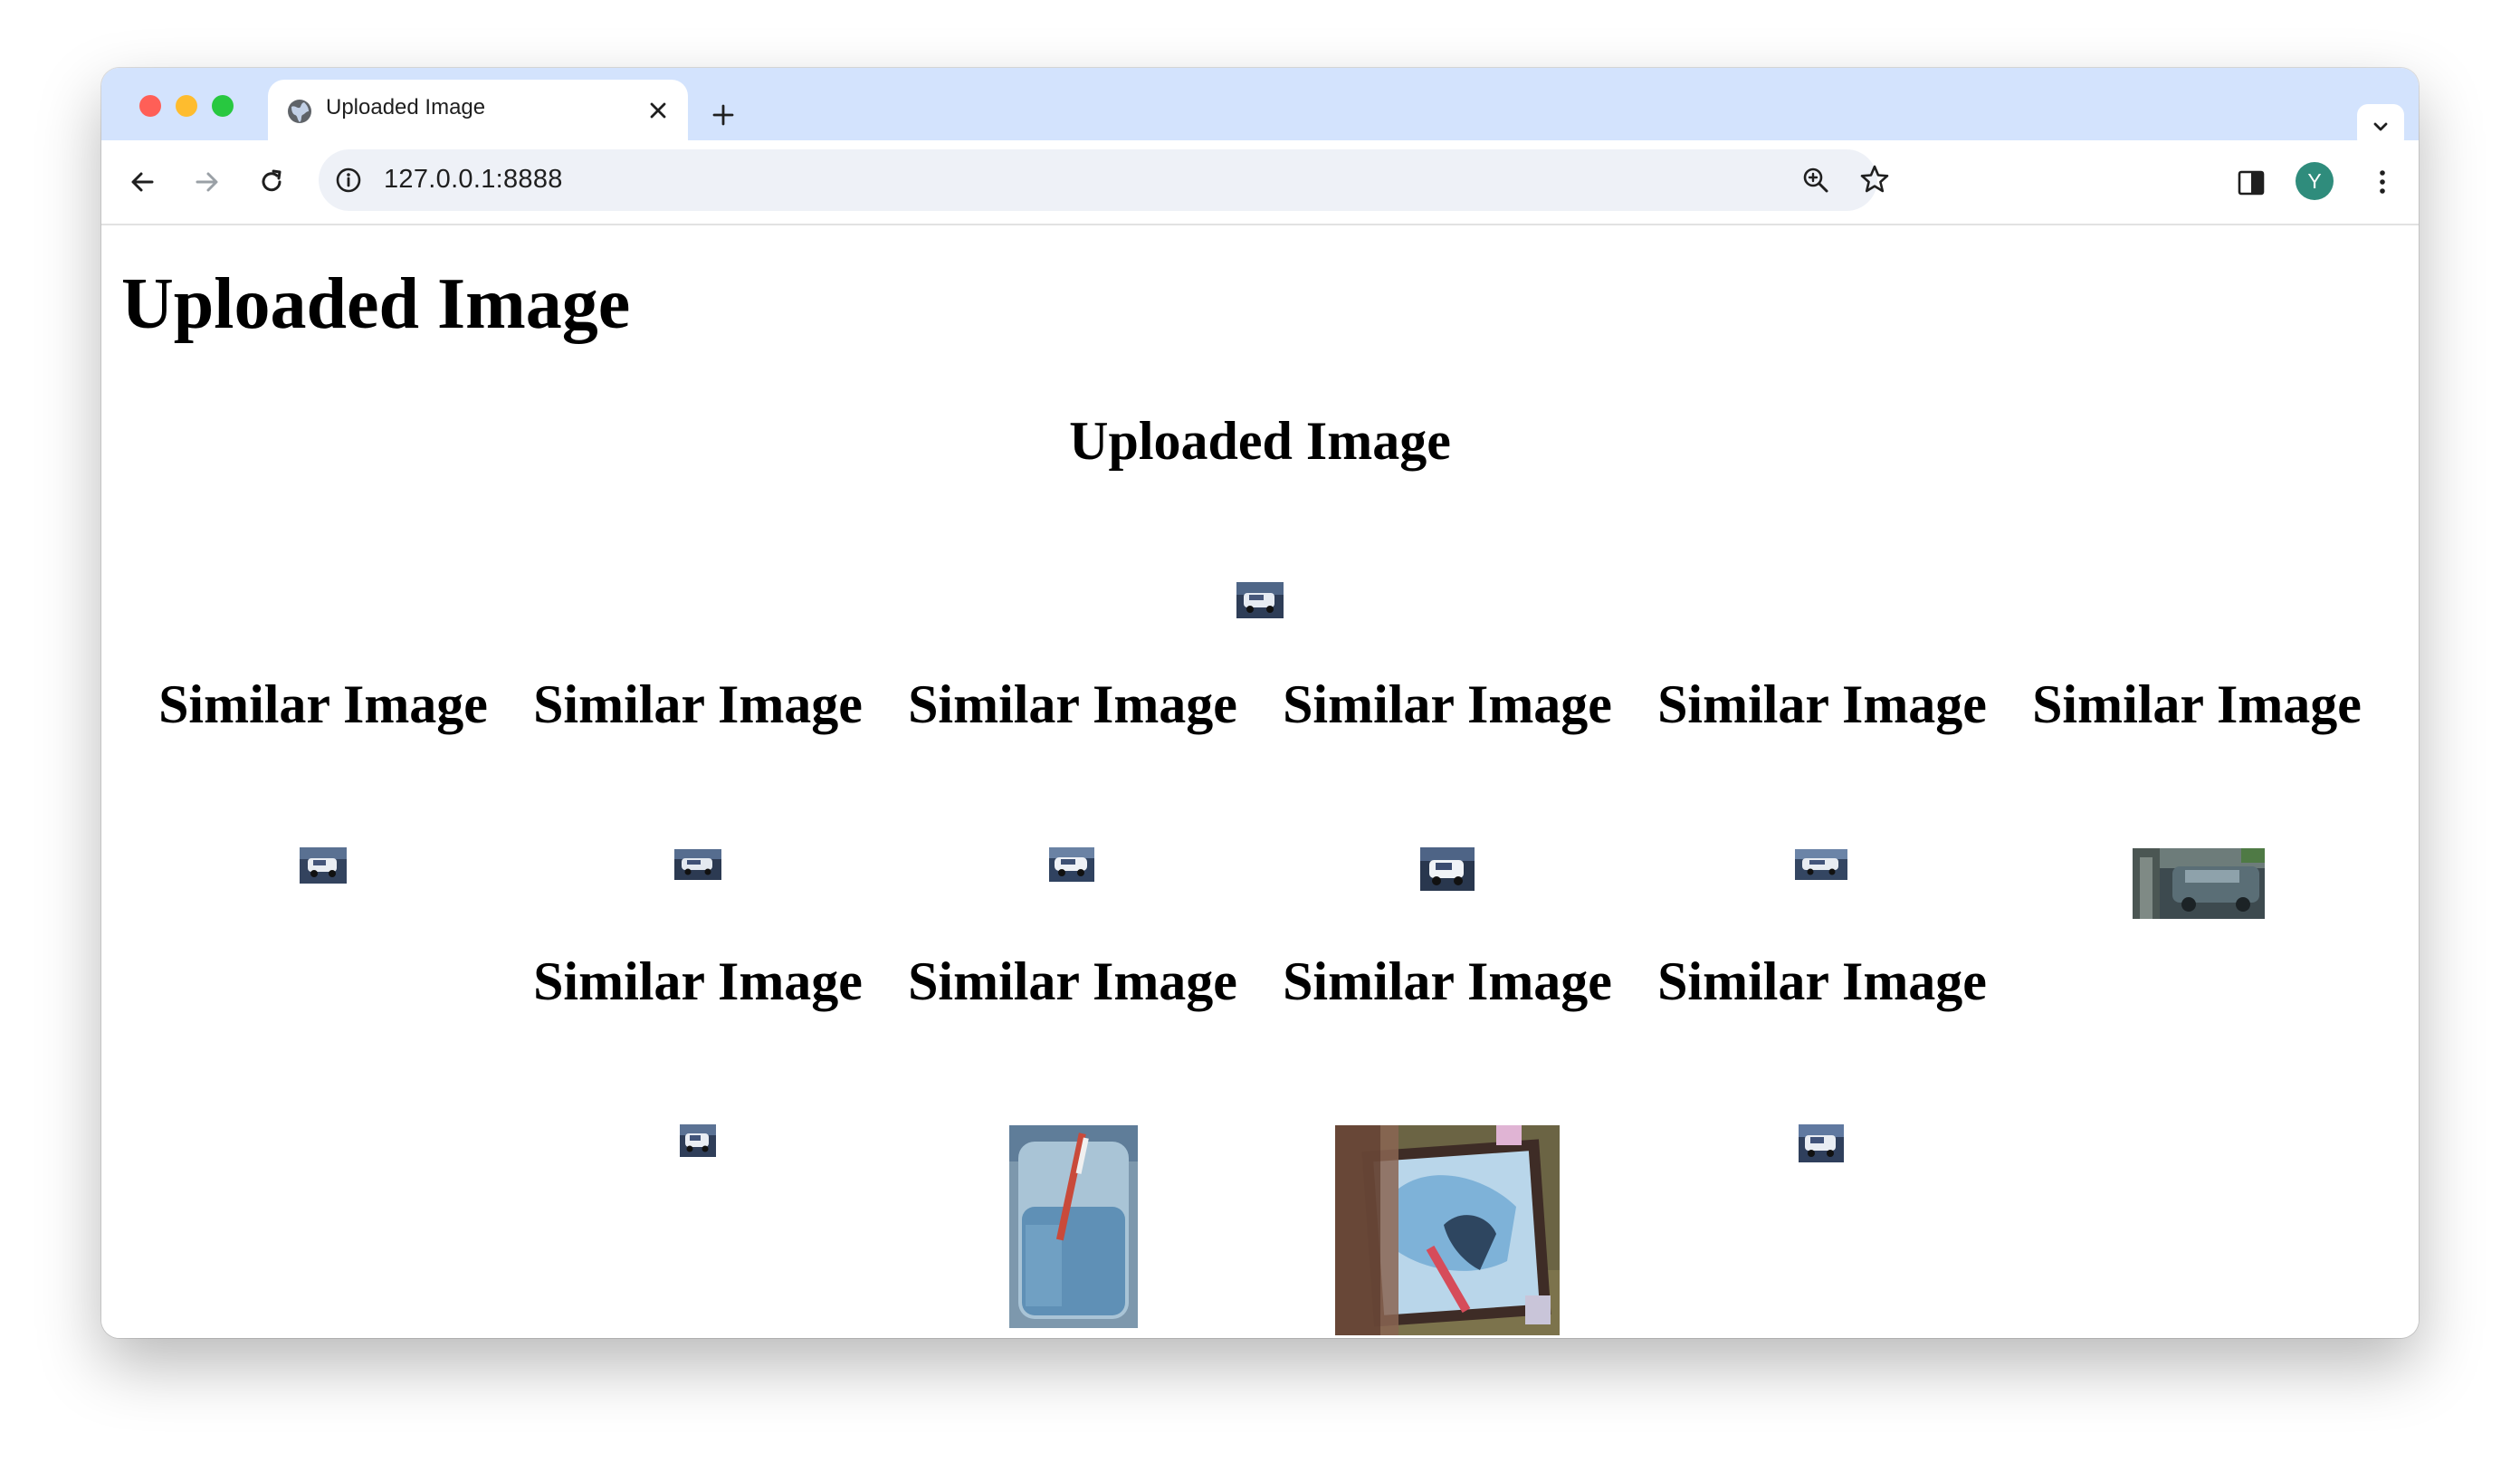 The image size is (2520, 1472). Describe the element at coordinates (2380, 126) in the screenshot. I see `chevron-down-icon` at that location.